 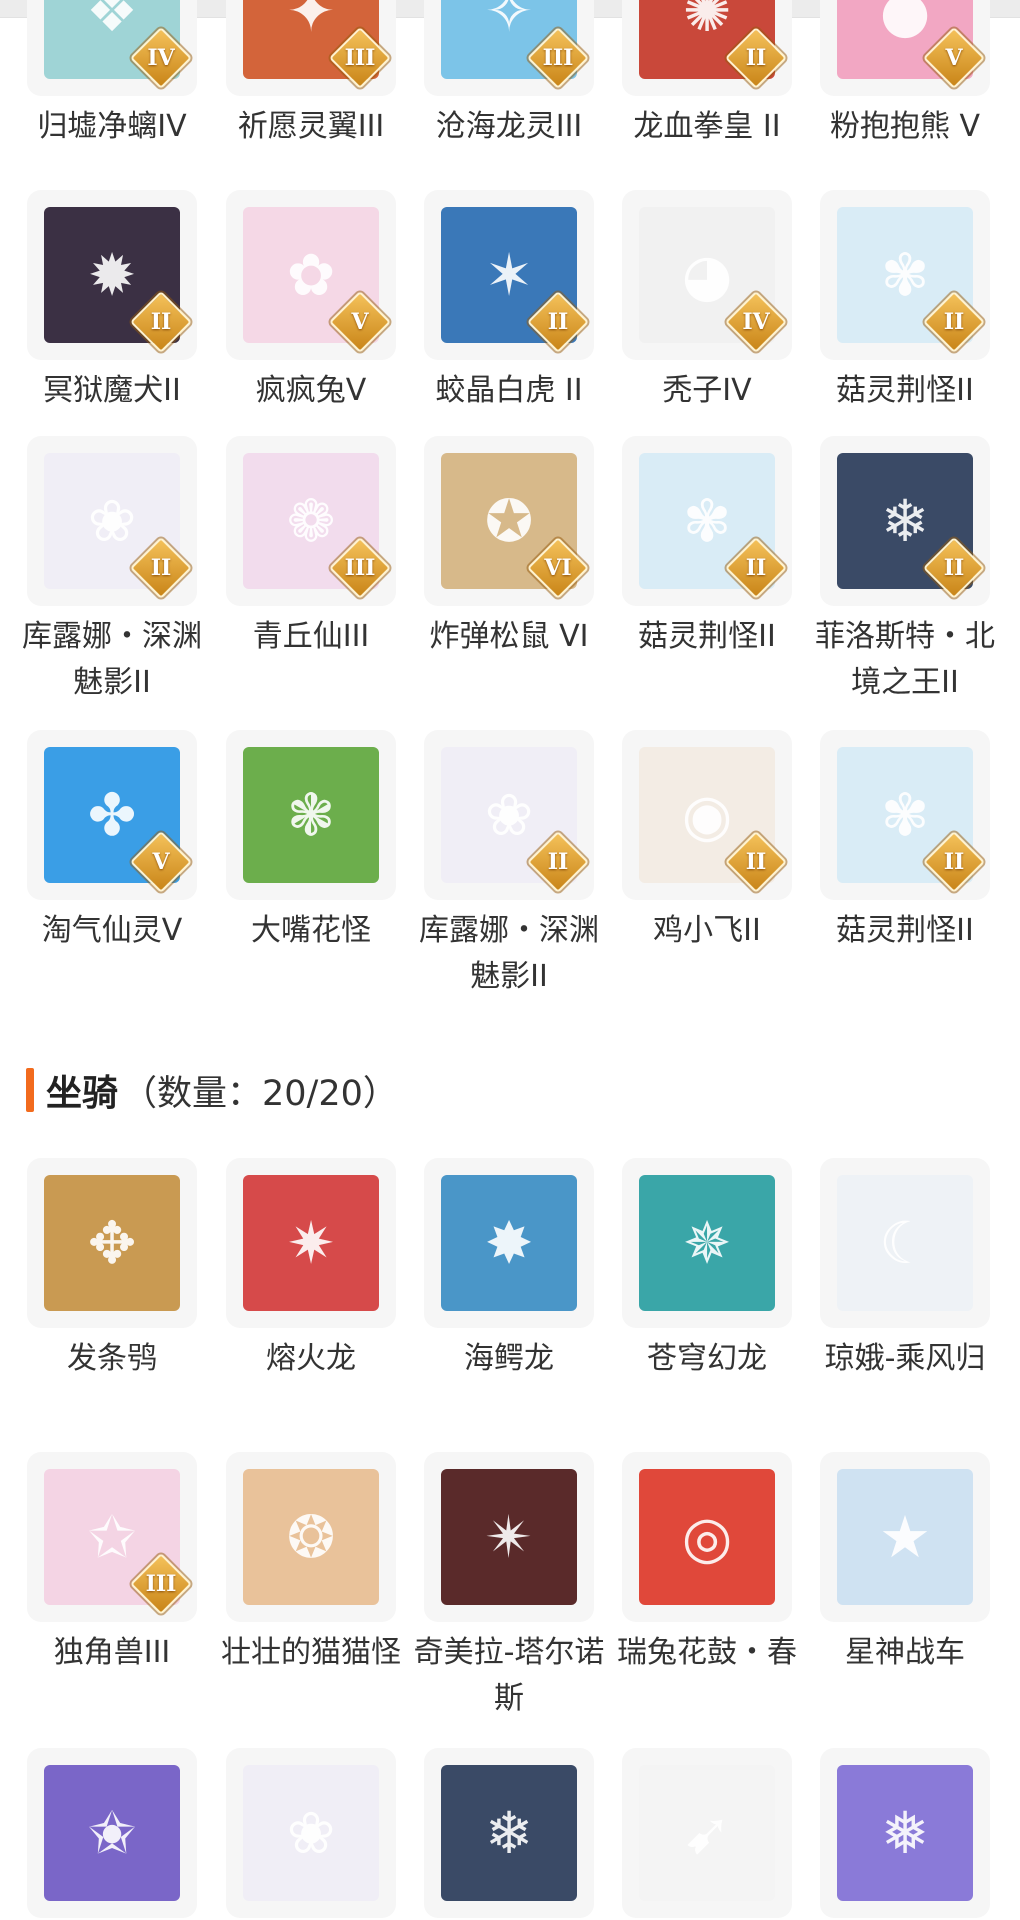 I want to click on item-label: 大嘴花怪, so click(x=311, y=930).